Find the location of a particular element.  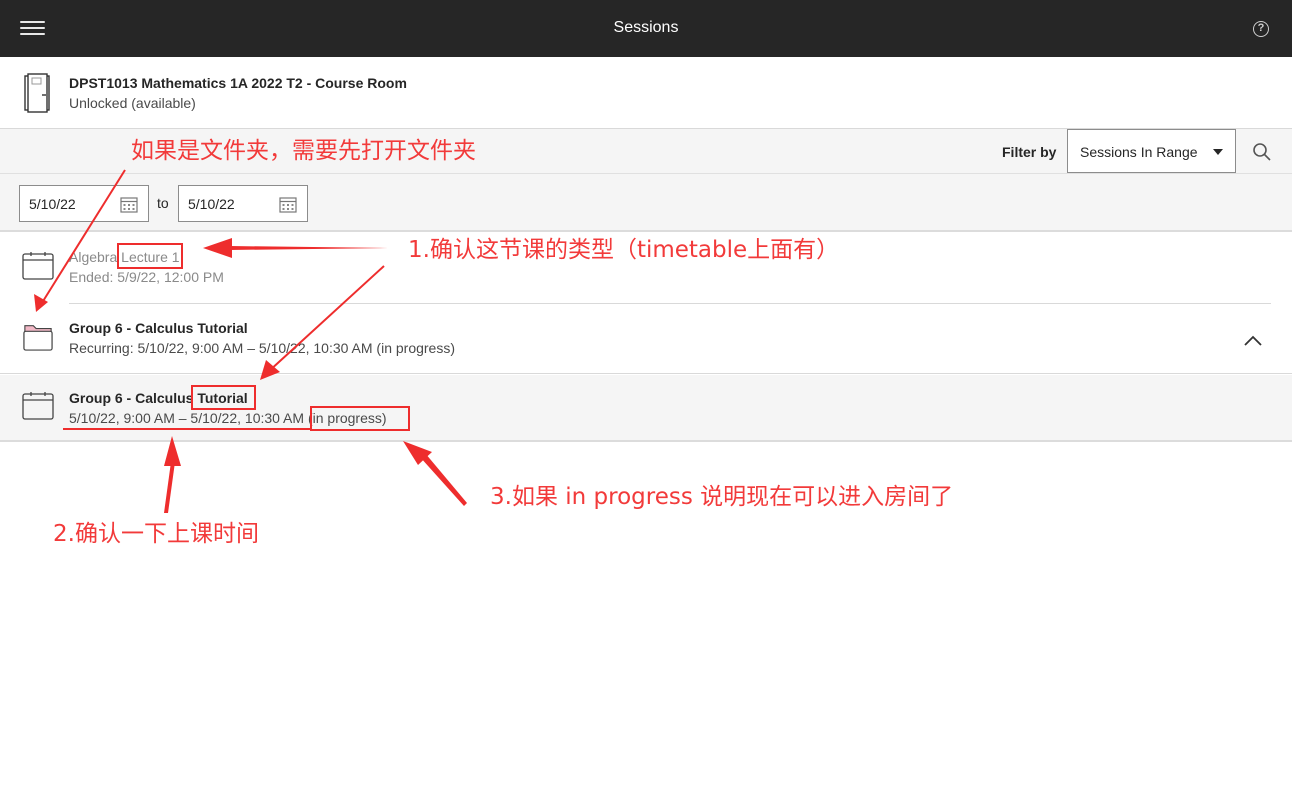

end-date-input: 5/10/22 is located at coordinates (243, 203).